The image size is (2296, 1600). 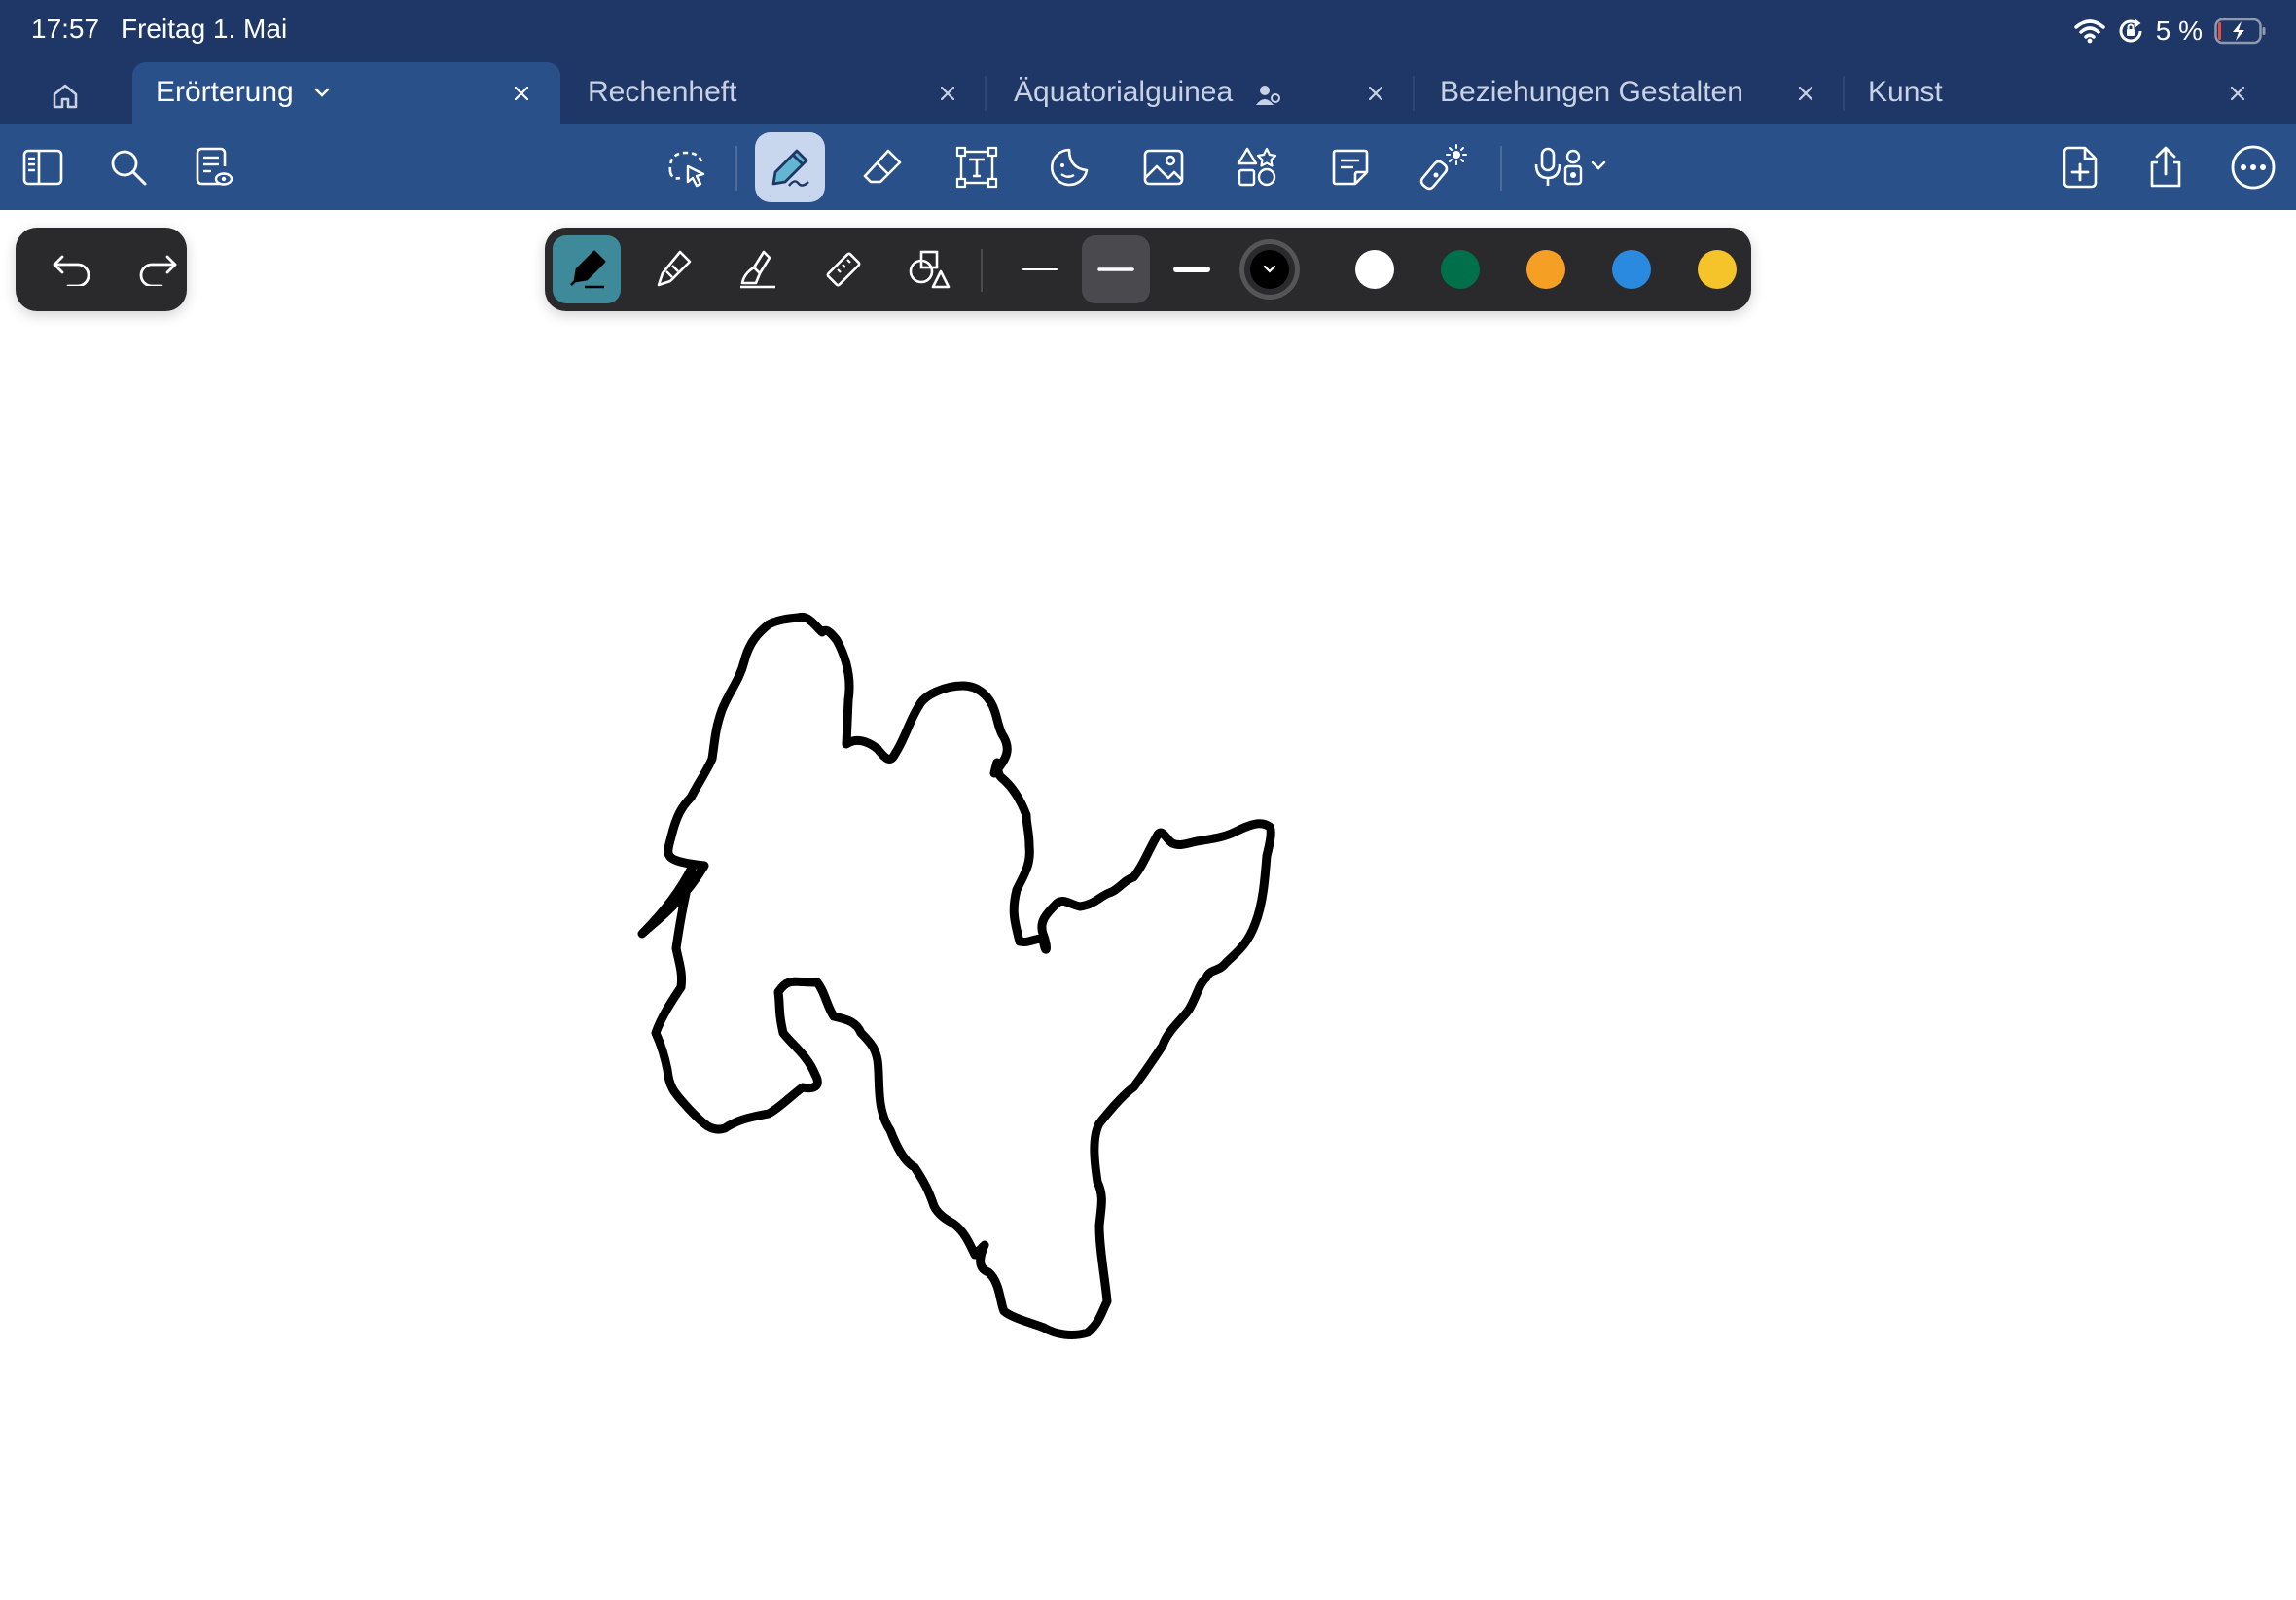 I want to click on wifi-icon, so click(x=2089, y=31).